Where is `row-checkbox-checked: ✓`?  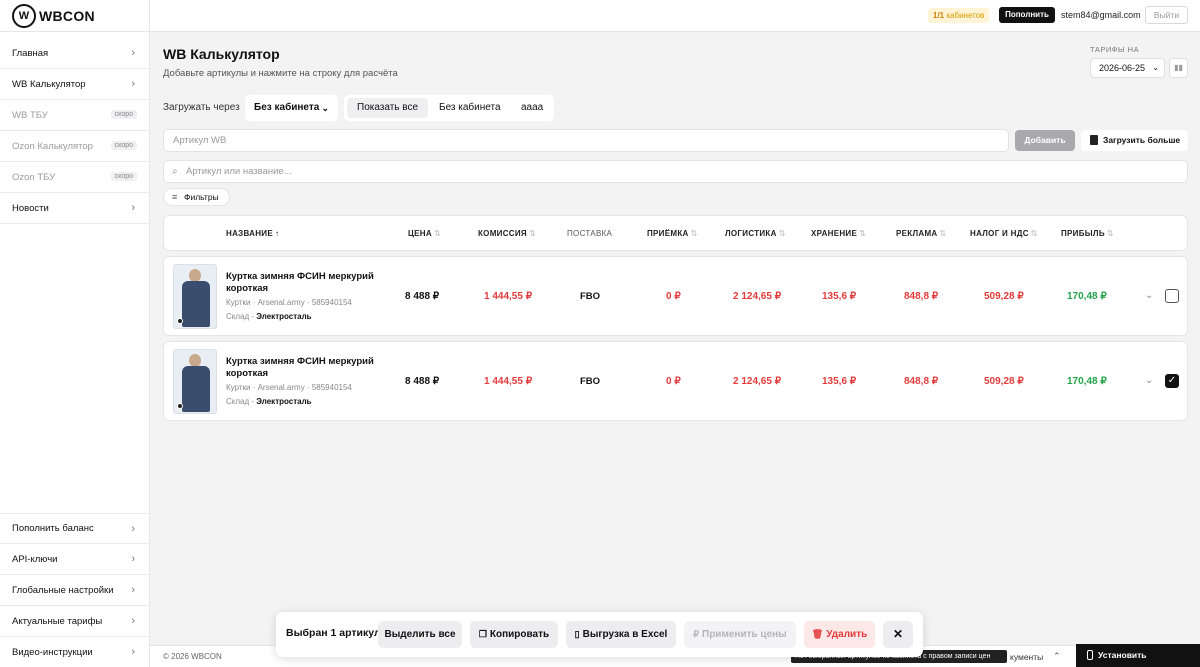 row-checkbox-checked: ✓ is located at coordinates (1172, 381).